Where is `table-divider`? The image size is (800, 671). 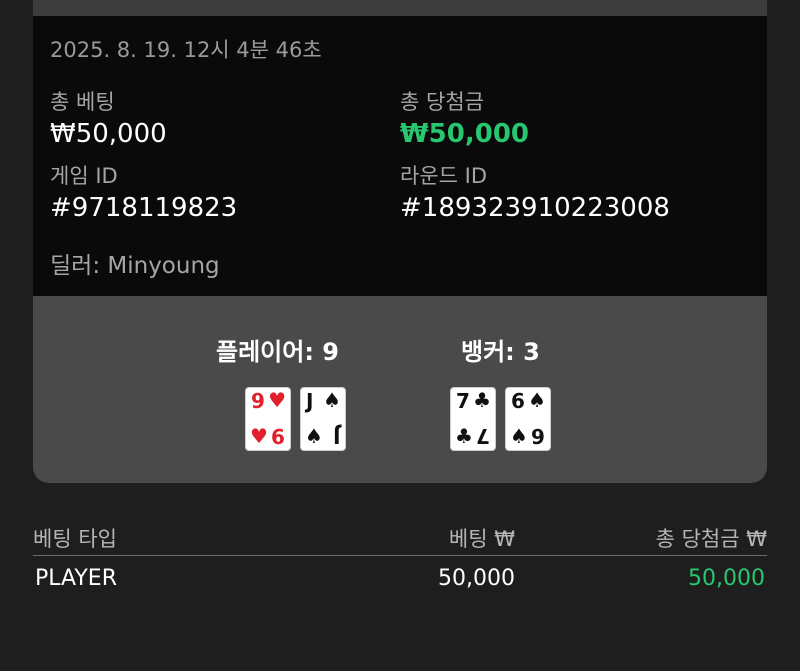 table-divider is located at coordinates (400, 555).